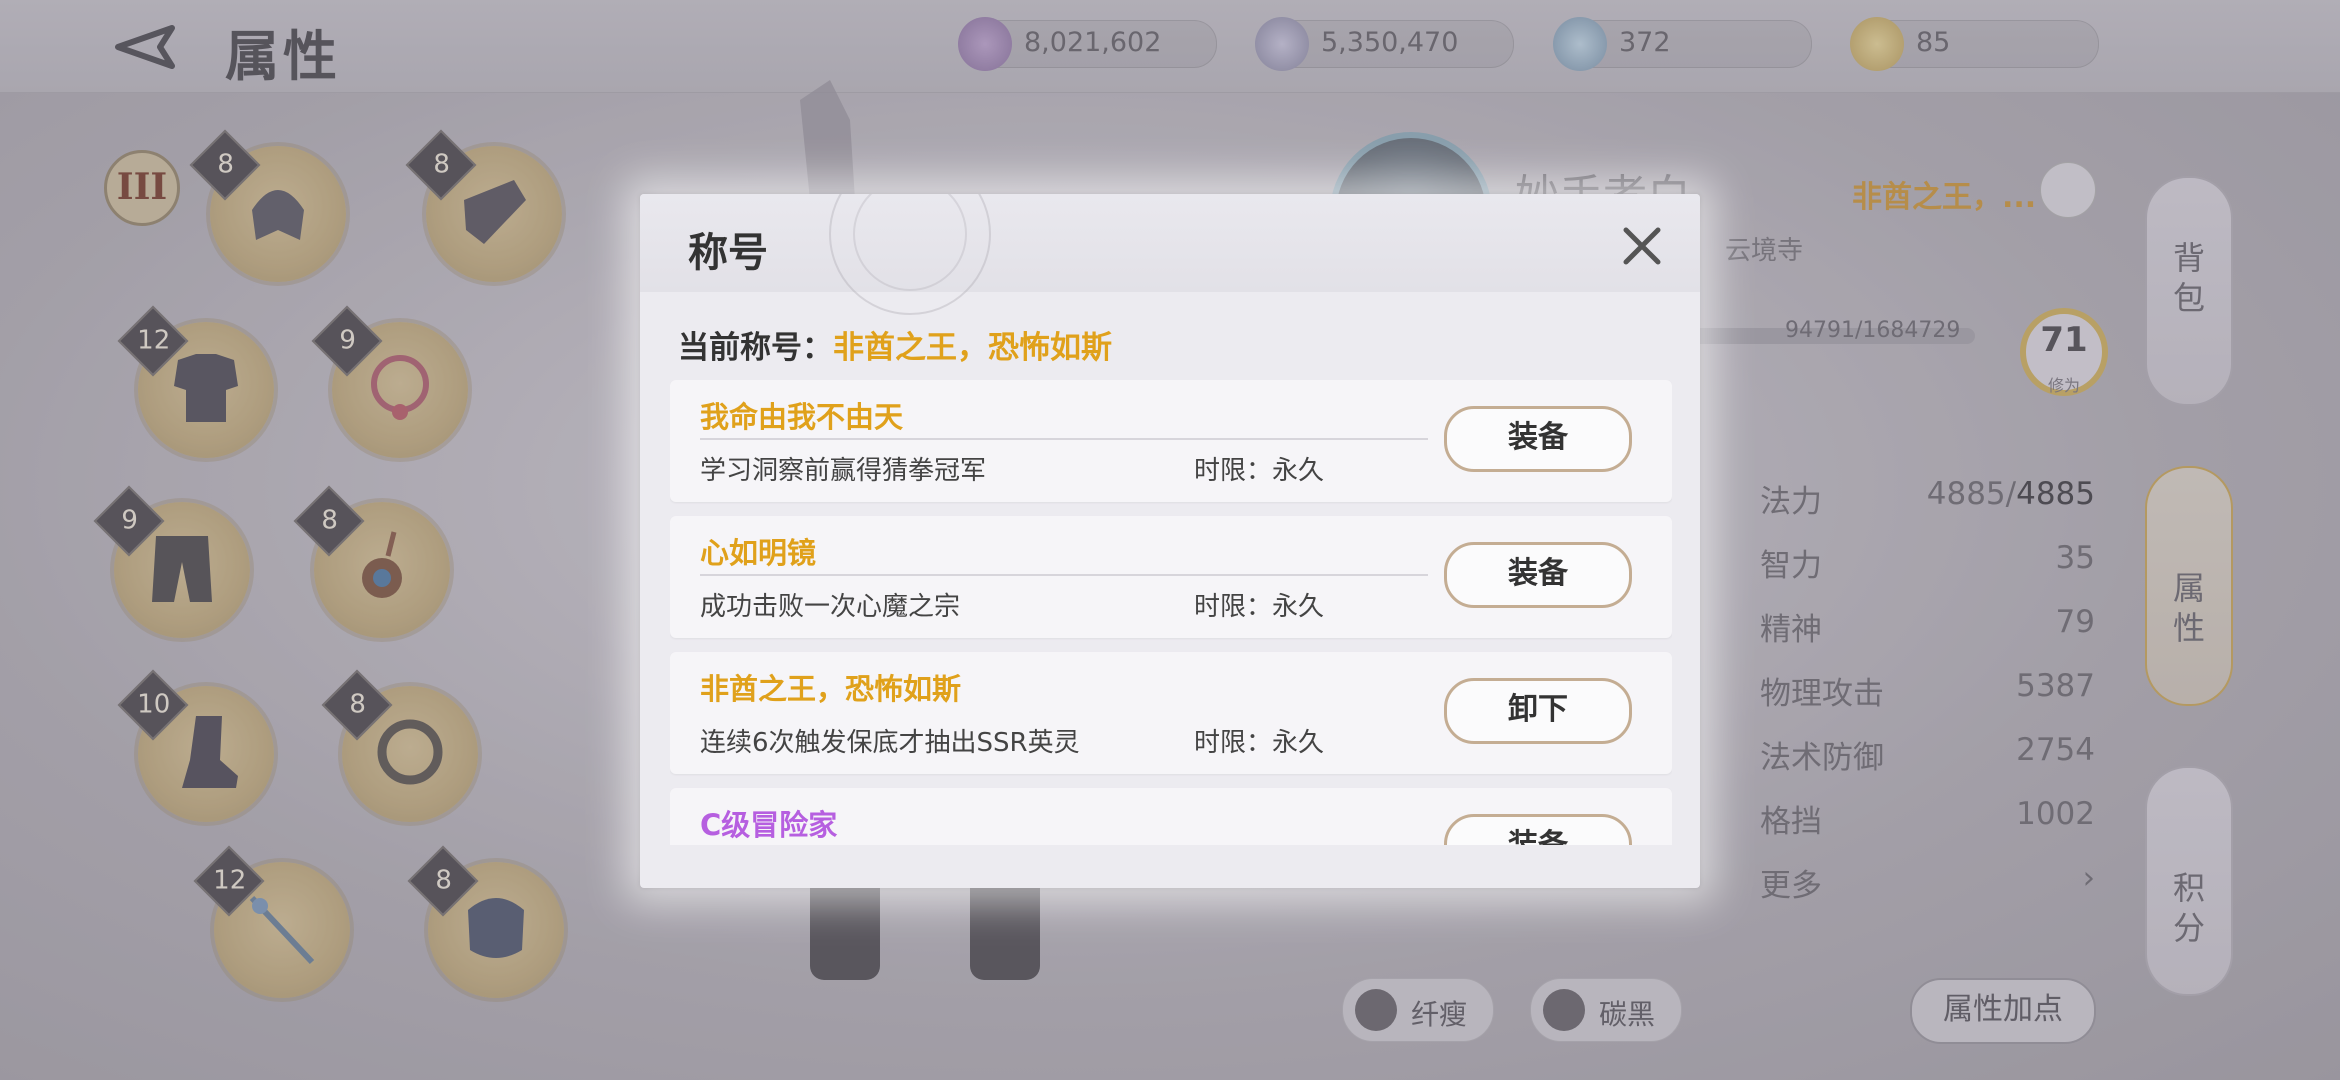  I want to click on compass-decoration-icon, so click(910, 254).